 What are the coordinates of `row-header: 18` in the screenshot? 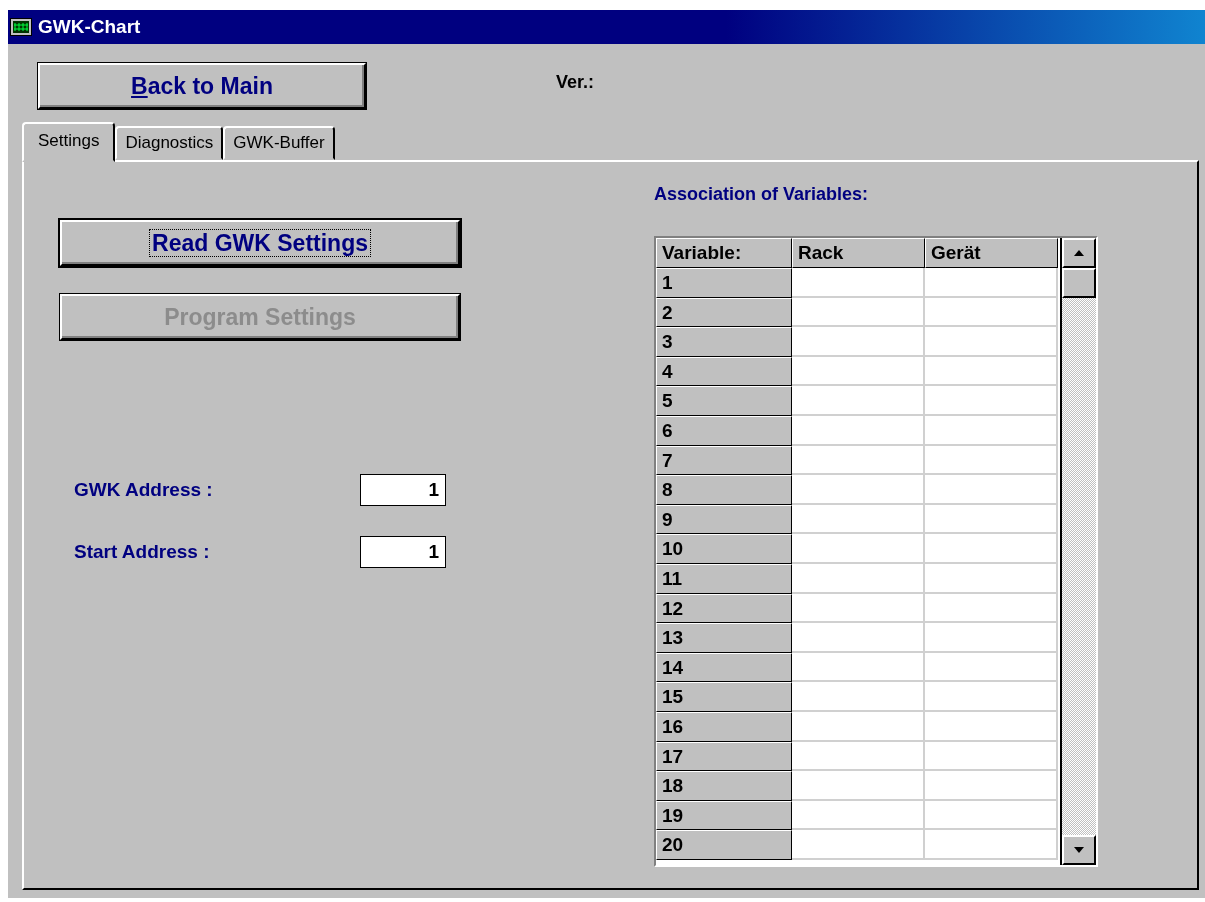 It's located at (724, 786).